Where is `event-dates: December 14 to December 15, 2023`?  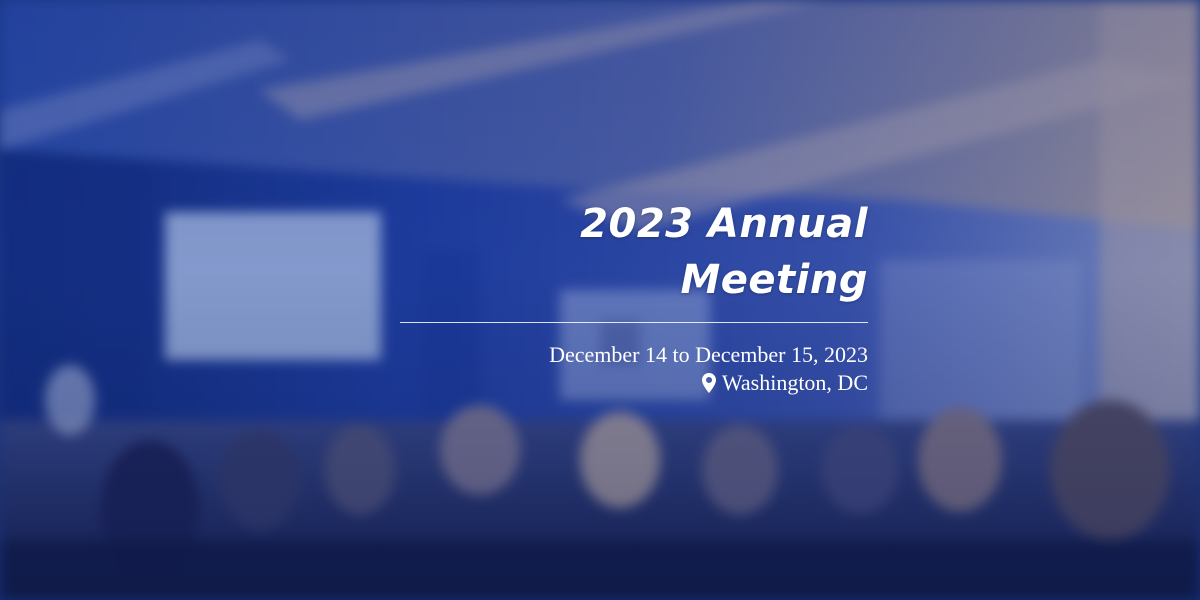 event-dates: December 14 to December 15, 2023 is located at coordinates (708, 354).